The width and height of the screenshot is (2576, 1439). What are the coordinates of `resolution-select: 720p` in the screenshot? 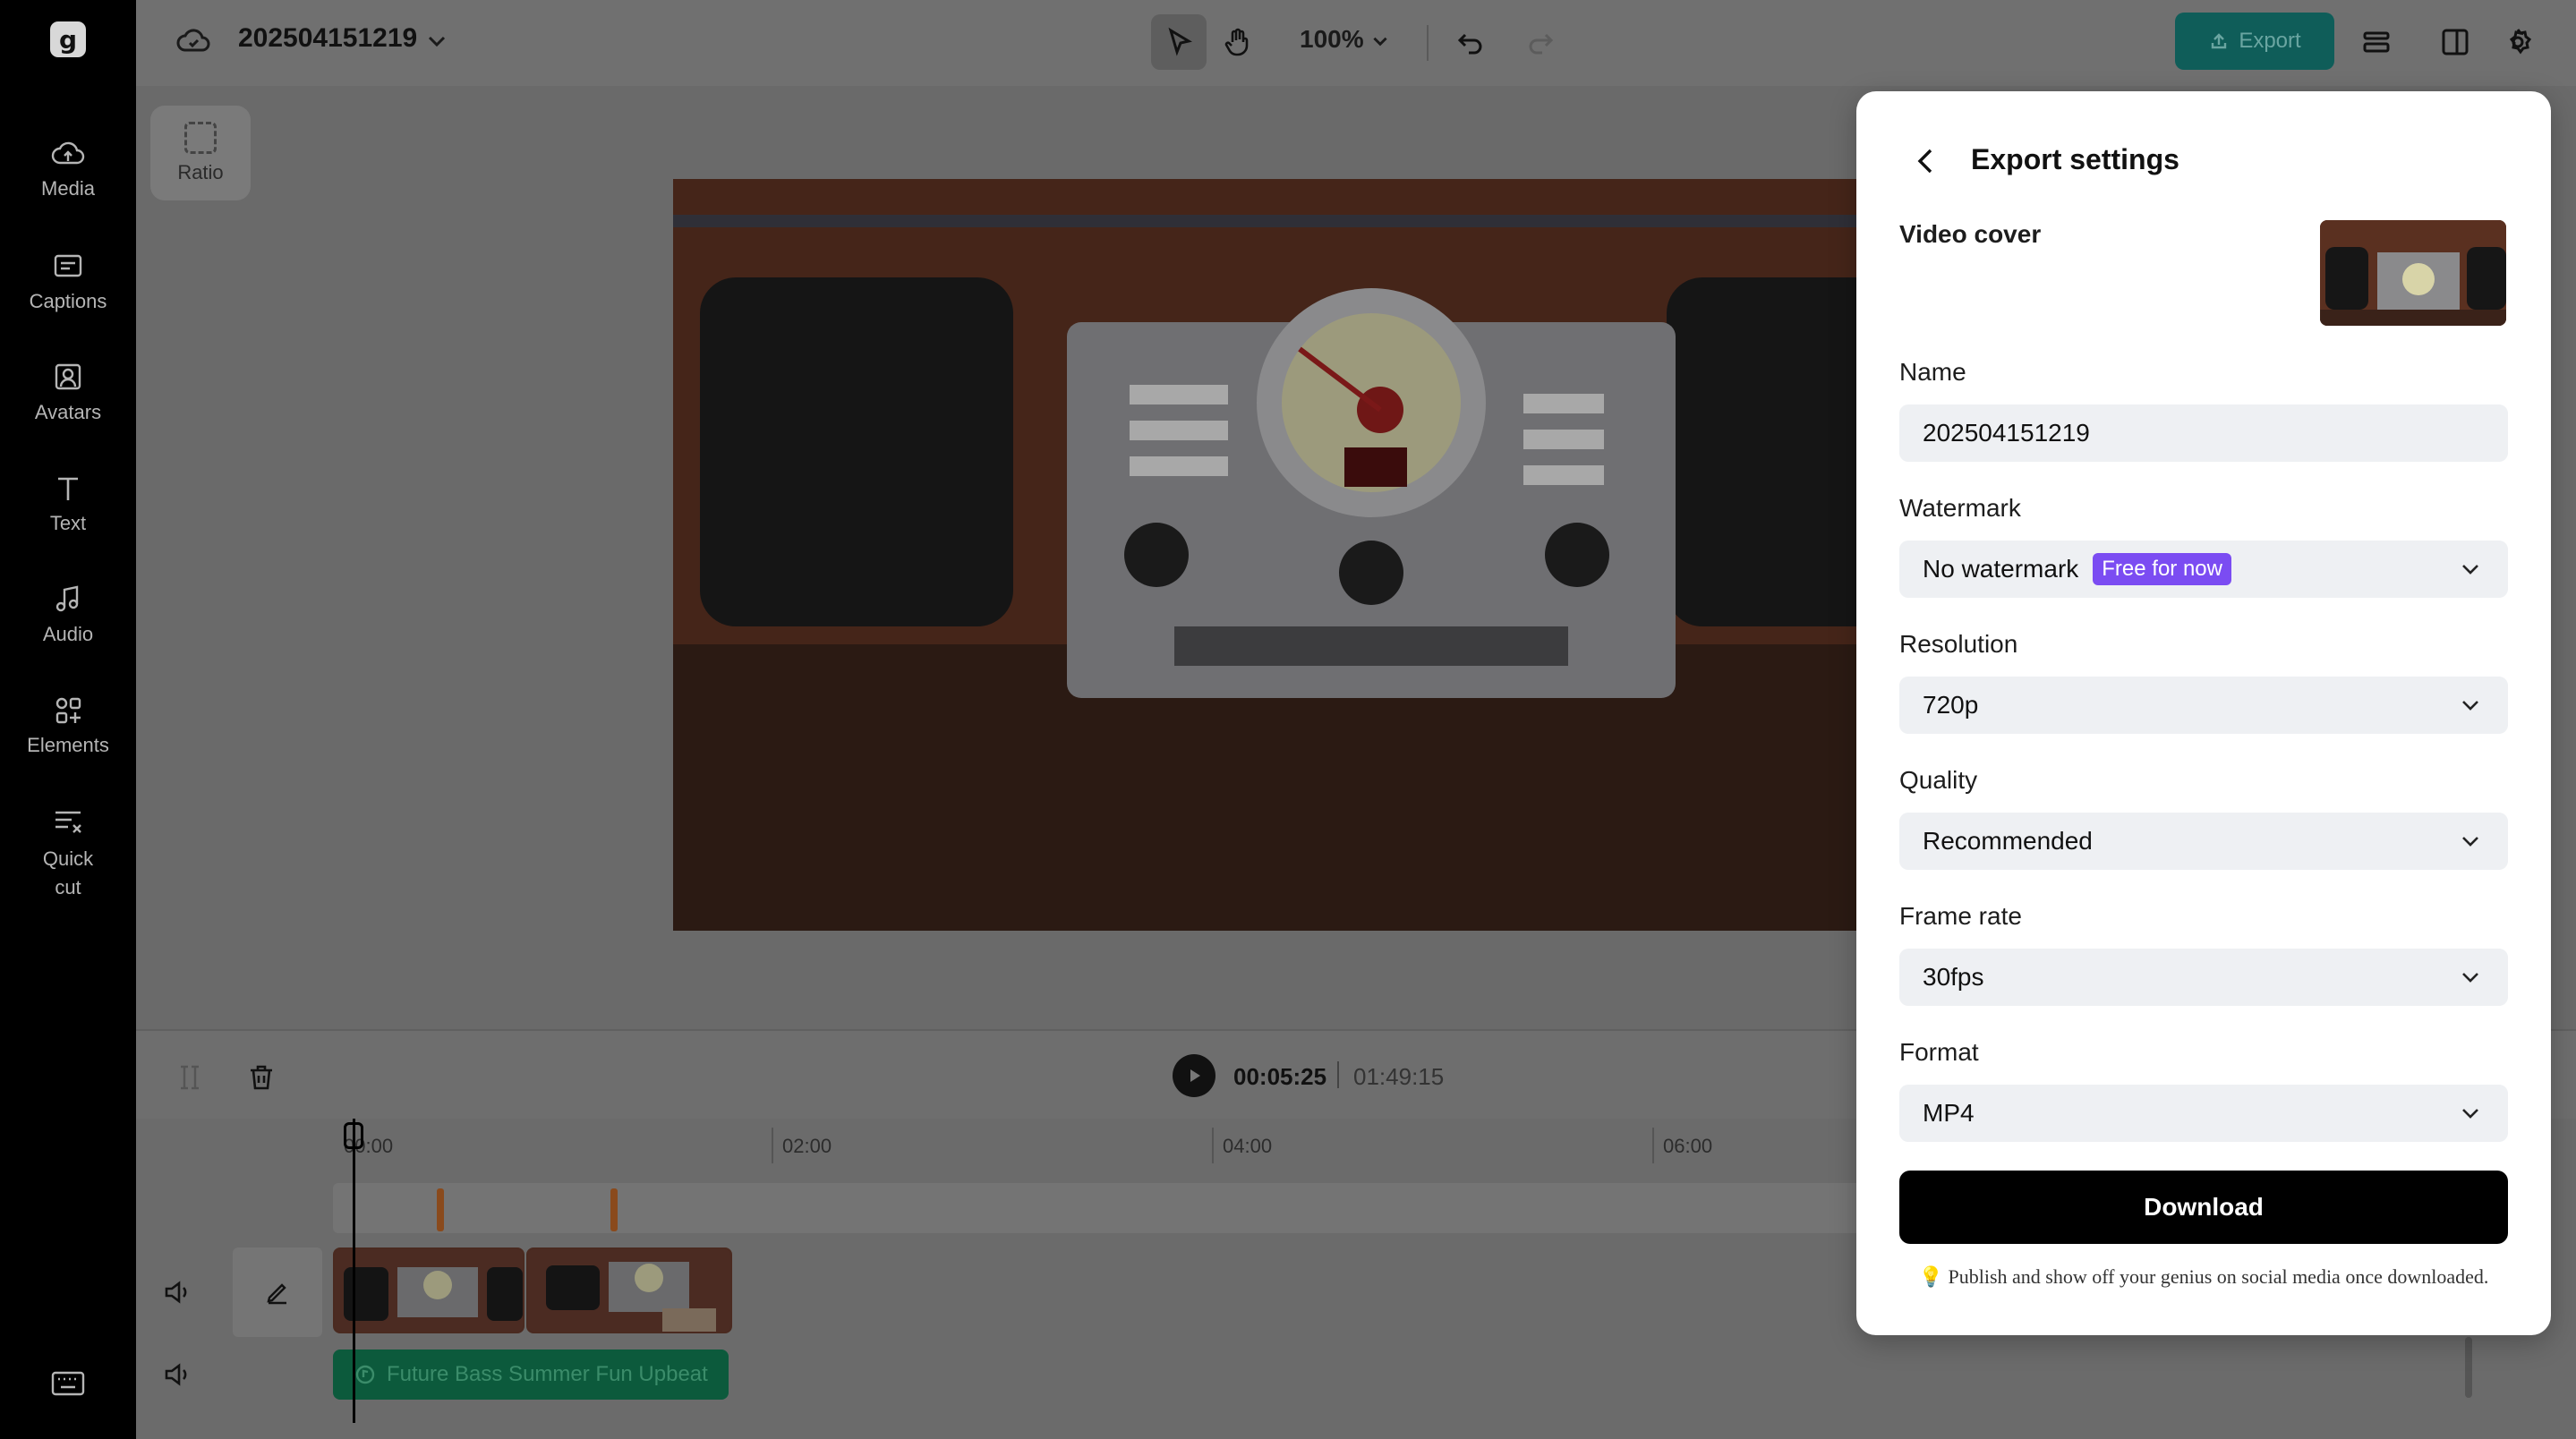 It's located at (2203, 705).